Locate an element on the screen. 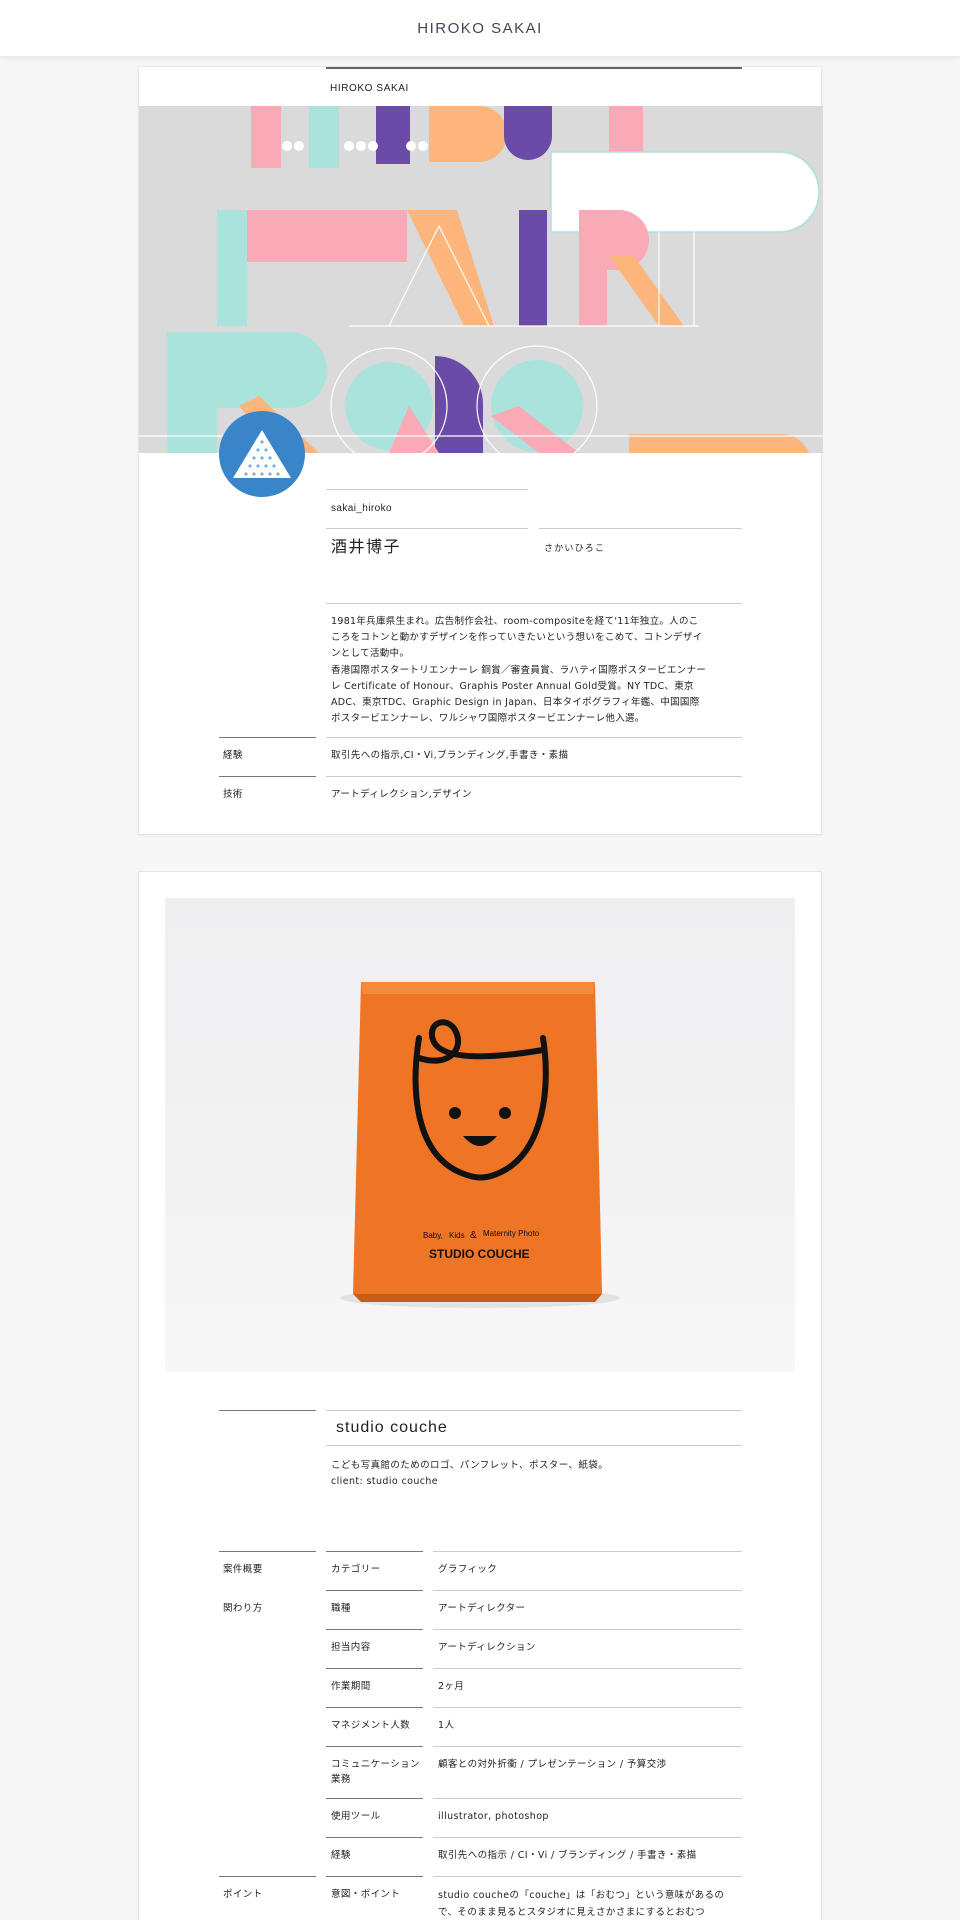  spec-section-overview: 案件概要 is located at coordinates (243, 1569).